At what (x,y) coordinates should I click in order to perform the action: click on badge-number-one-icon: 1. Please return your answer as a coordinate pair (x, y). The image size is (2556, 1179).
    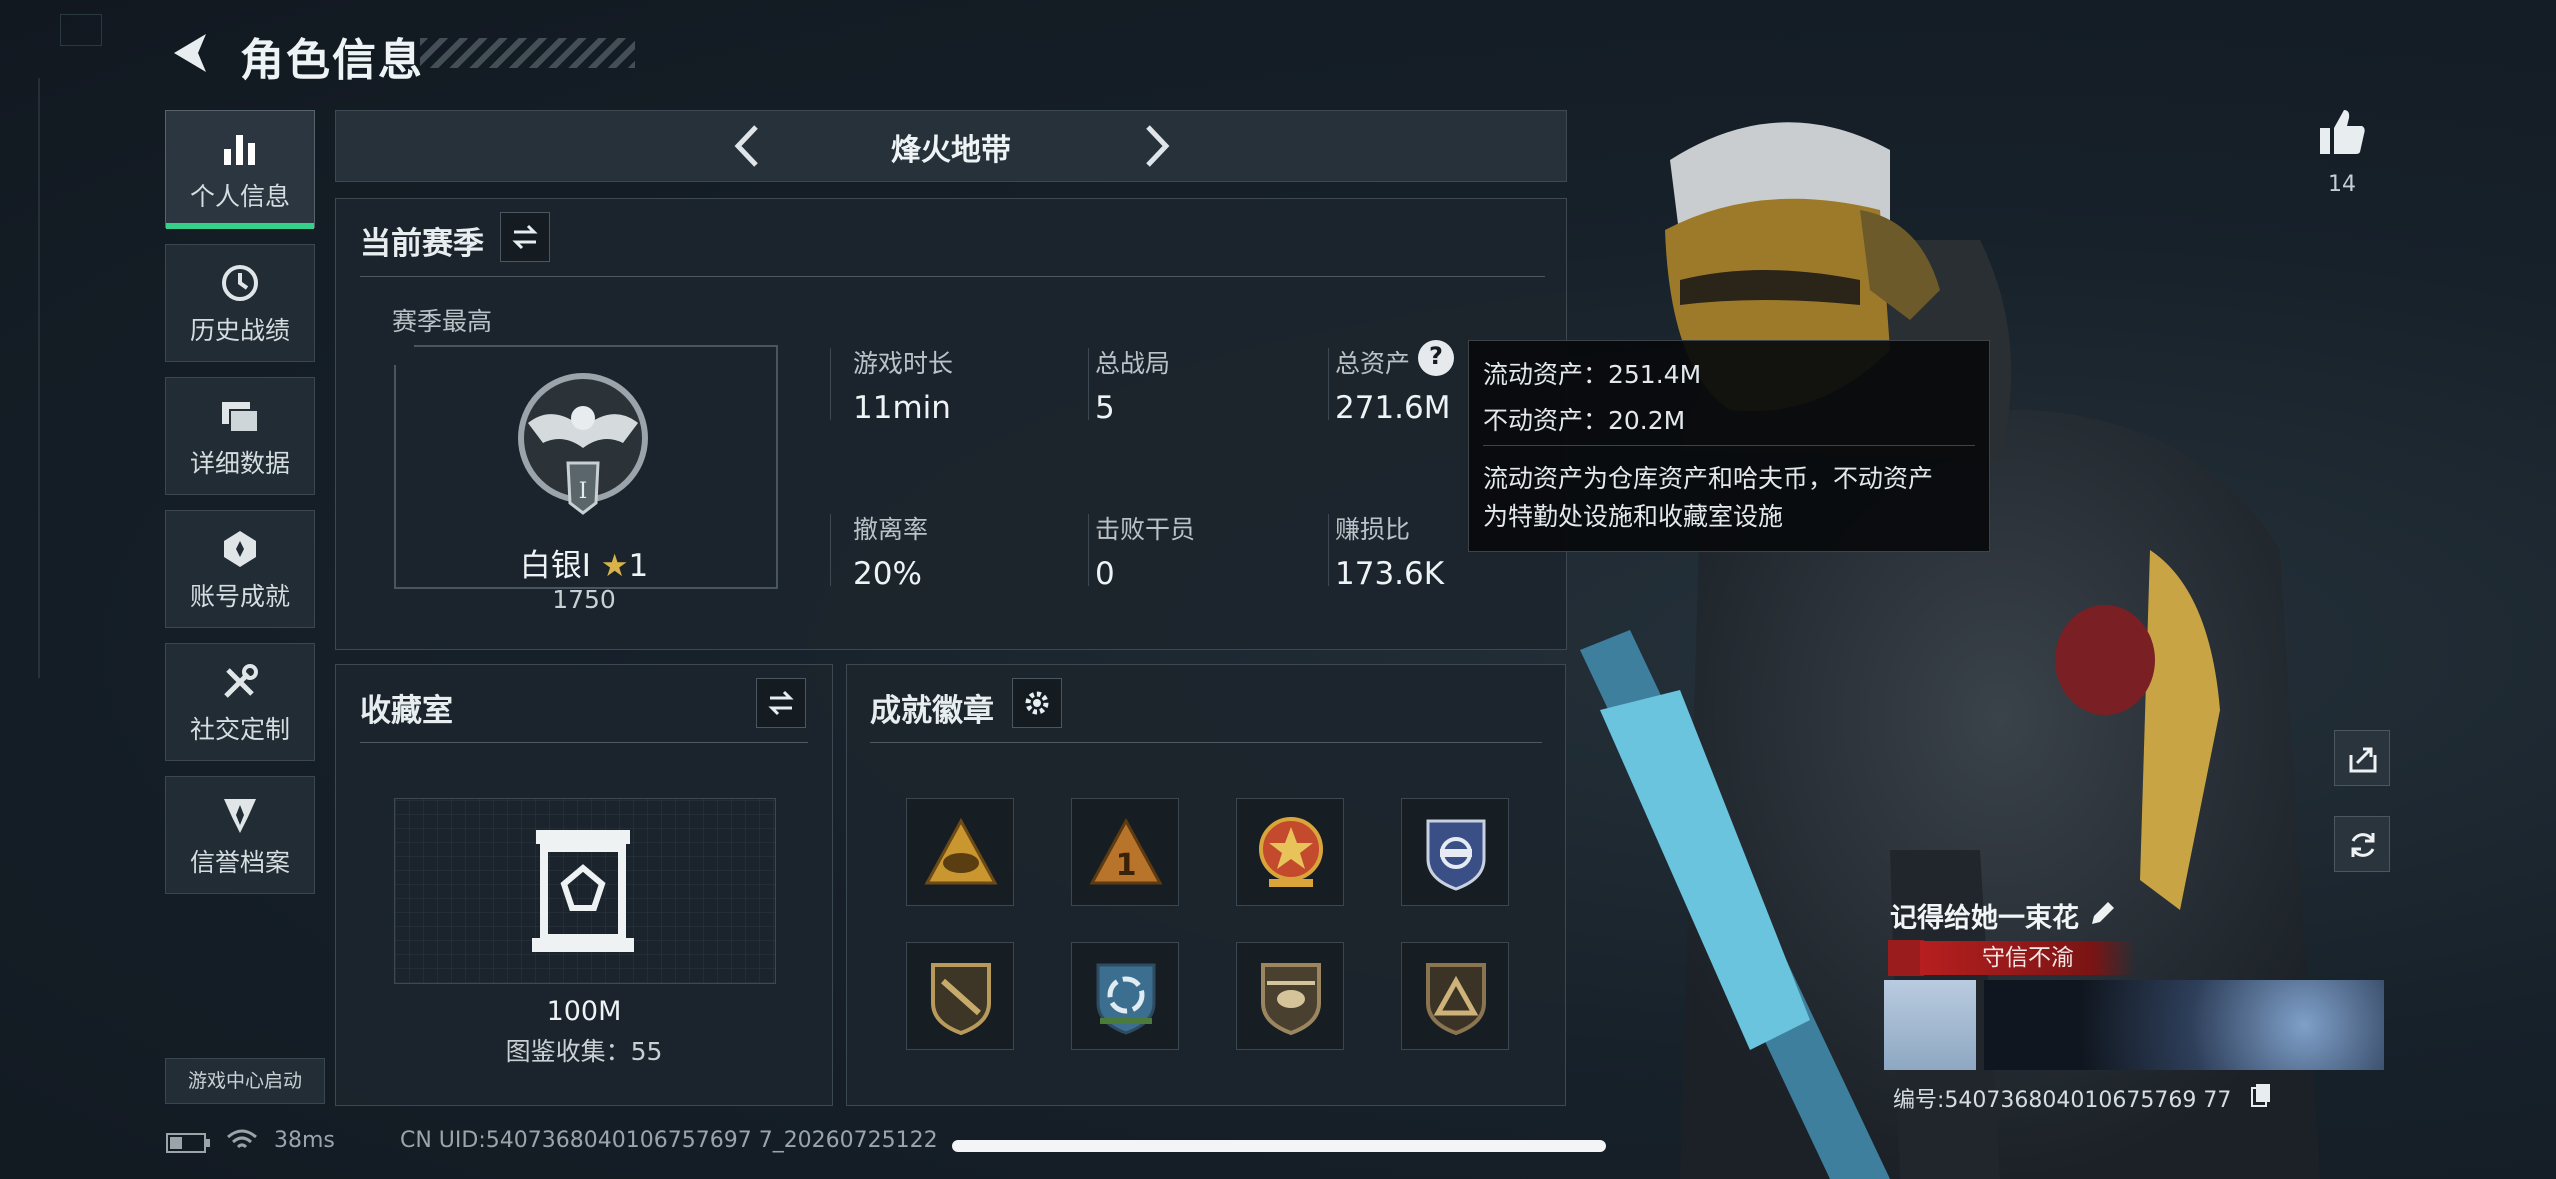
    Looking at the image, I should click on (1126, 851).